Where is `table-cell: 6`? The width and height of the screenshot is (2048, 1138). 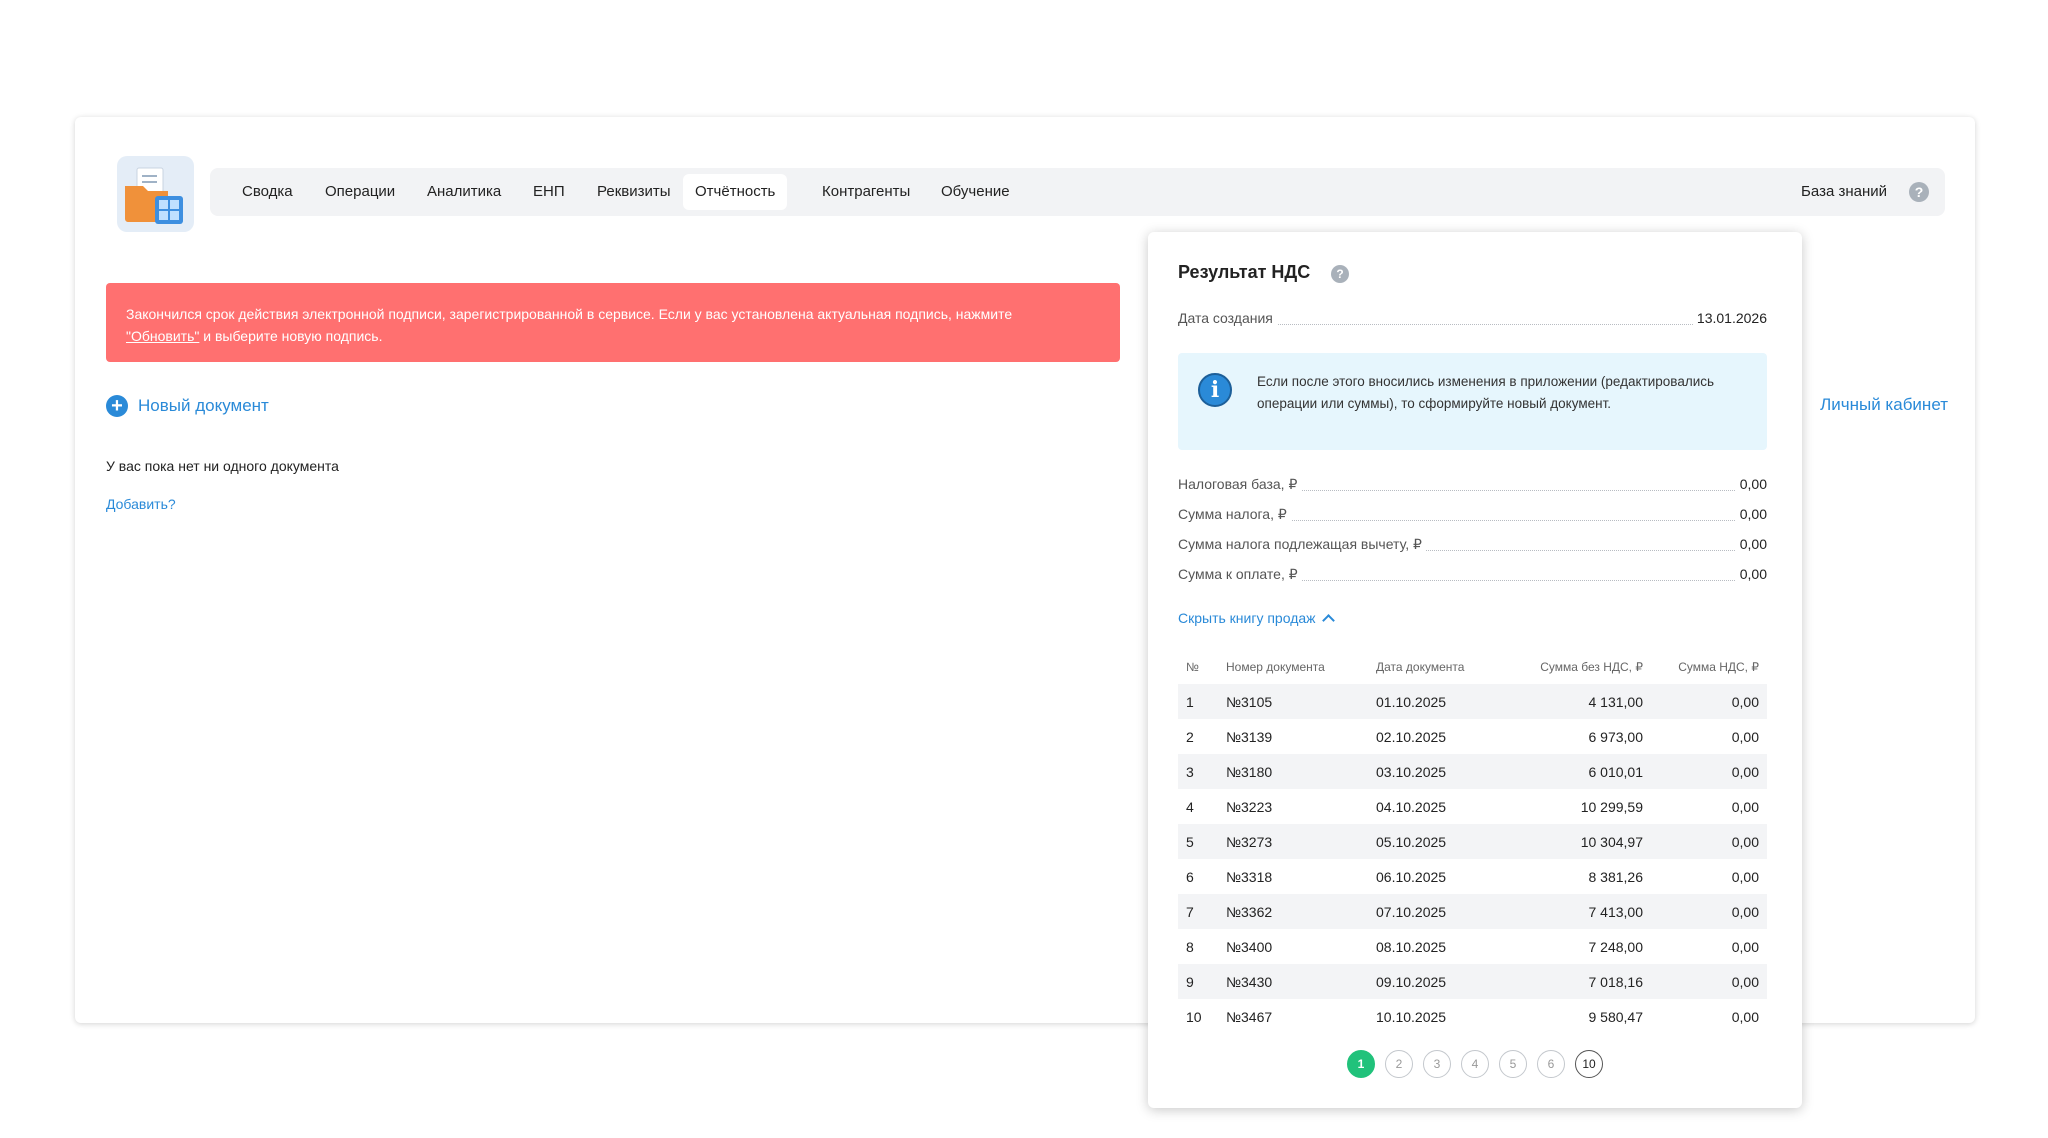 table-cell: 6 is located at coordinates (1190, 876).